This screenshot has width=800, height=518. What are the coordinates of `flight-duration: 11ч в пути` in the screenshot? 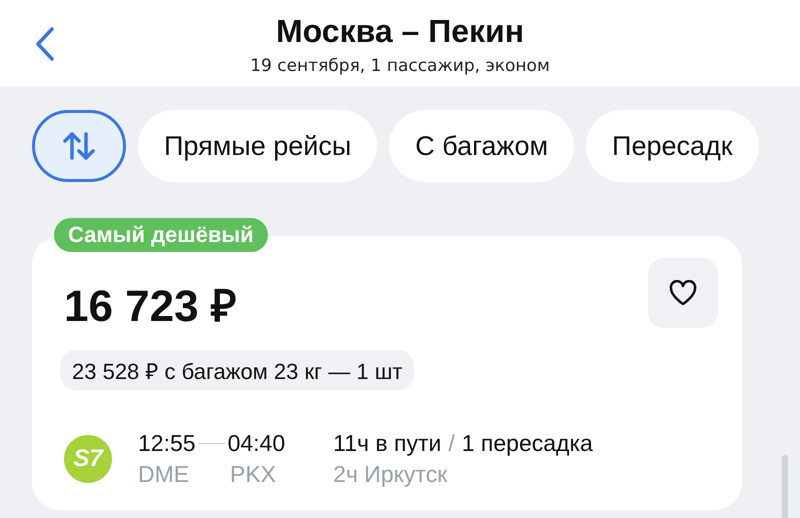 It's located at (387, 443).